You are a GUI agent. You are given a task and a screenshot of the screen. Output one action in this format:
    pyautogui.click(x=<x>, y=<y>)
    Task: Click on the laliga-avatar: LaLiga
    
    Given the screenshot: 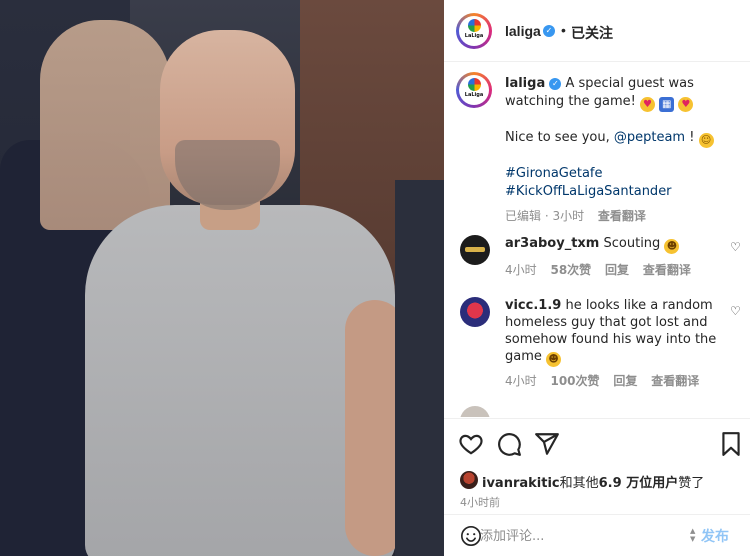 What is the action you would take?
    pyautogui.click(x=474, y=31)
    